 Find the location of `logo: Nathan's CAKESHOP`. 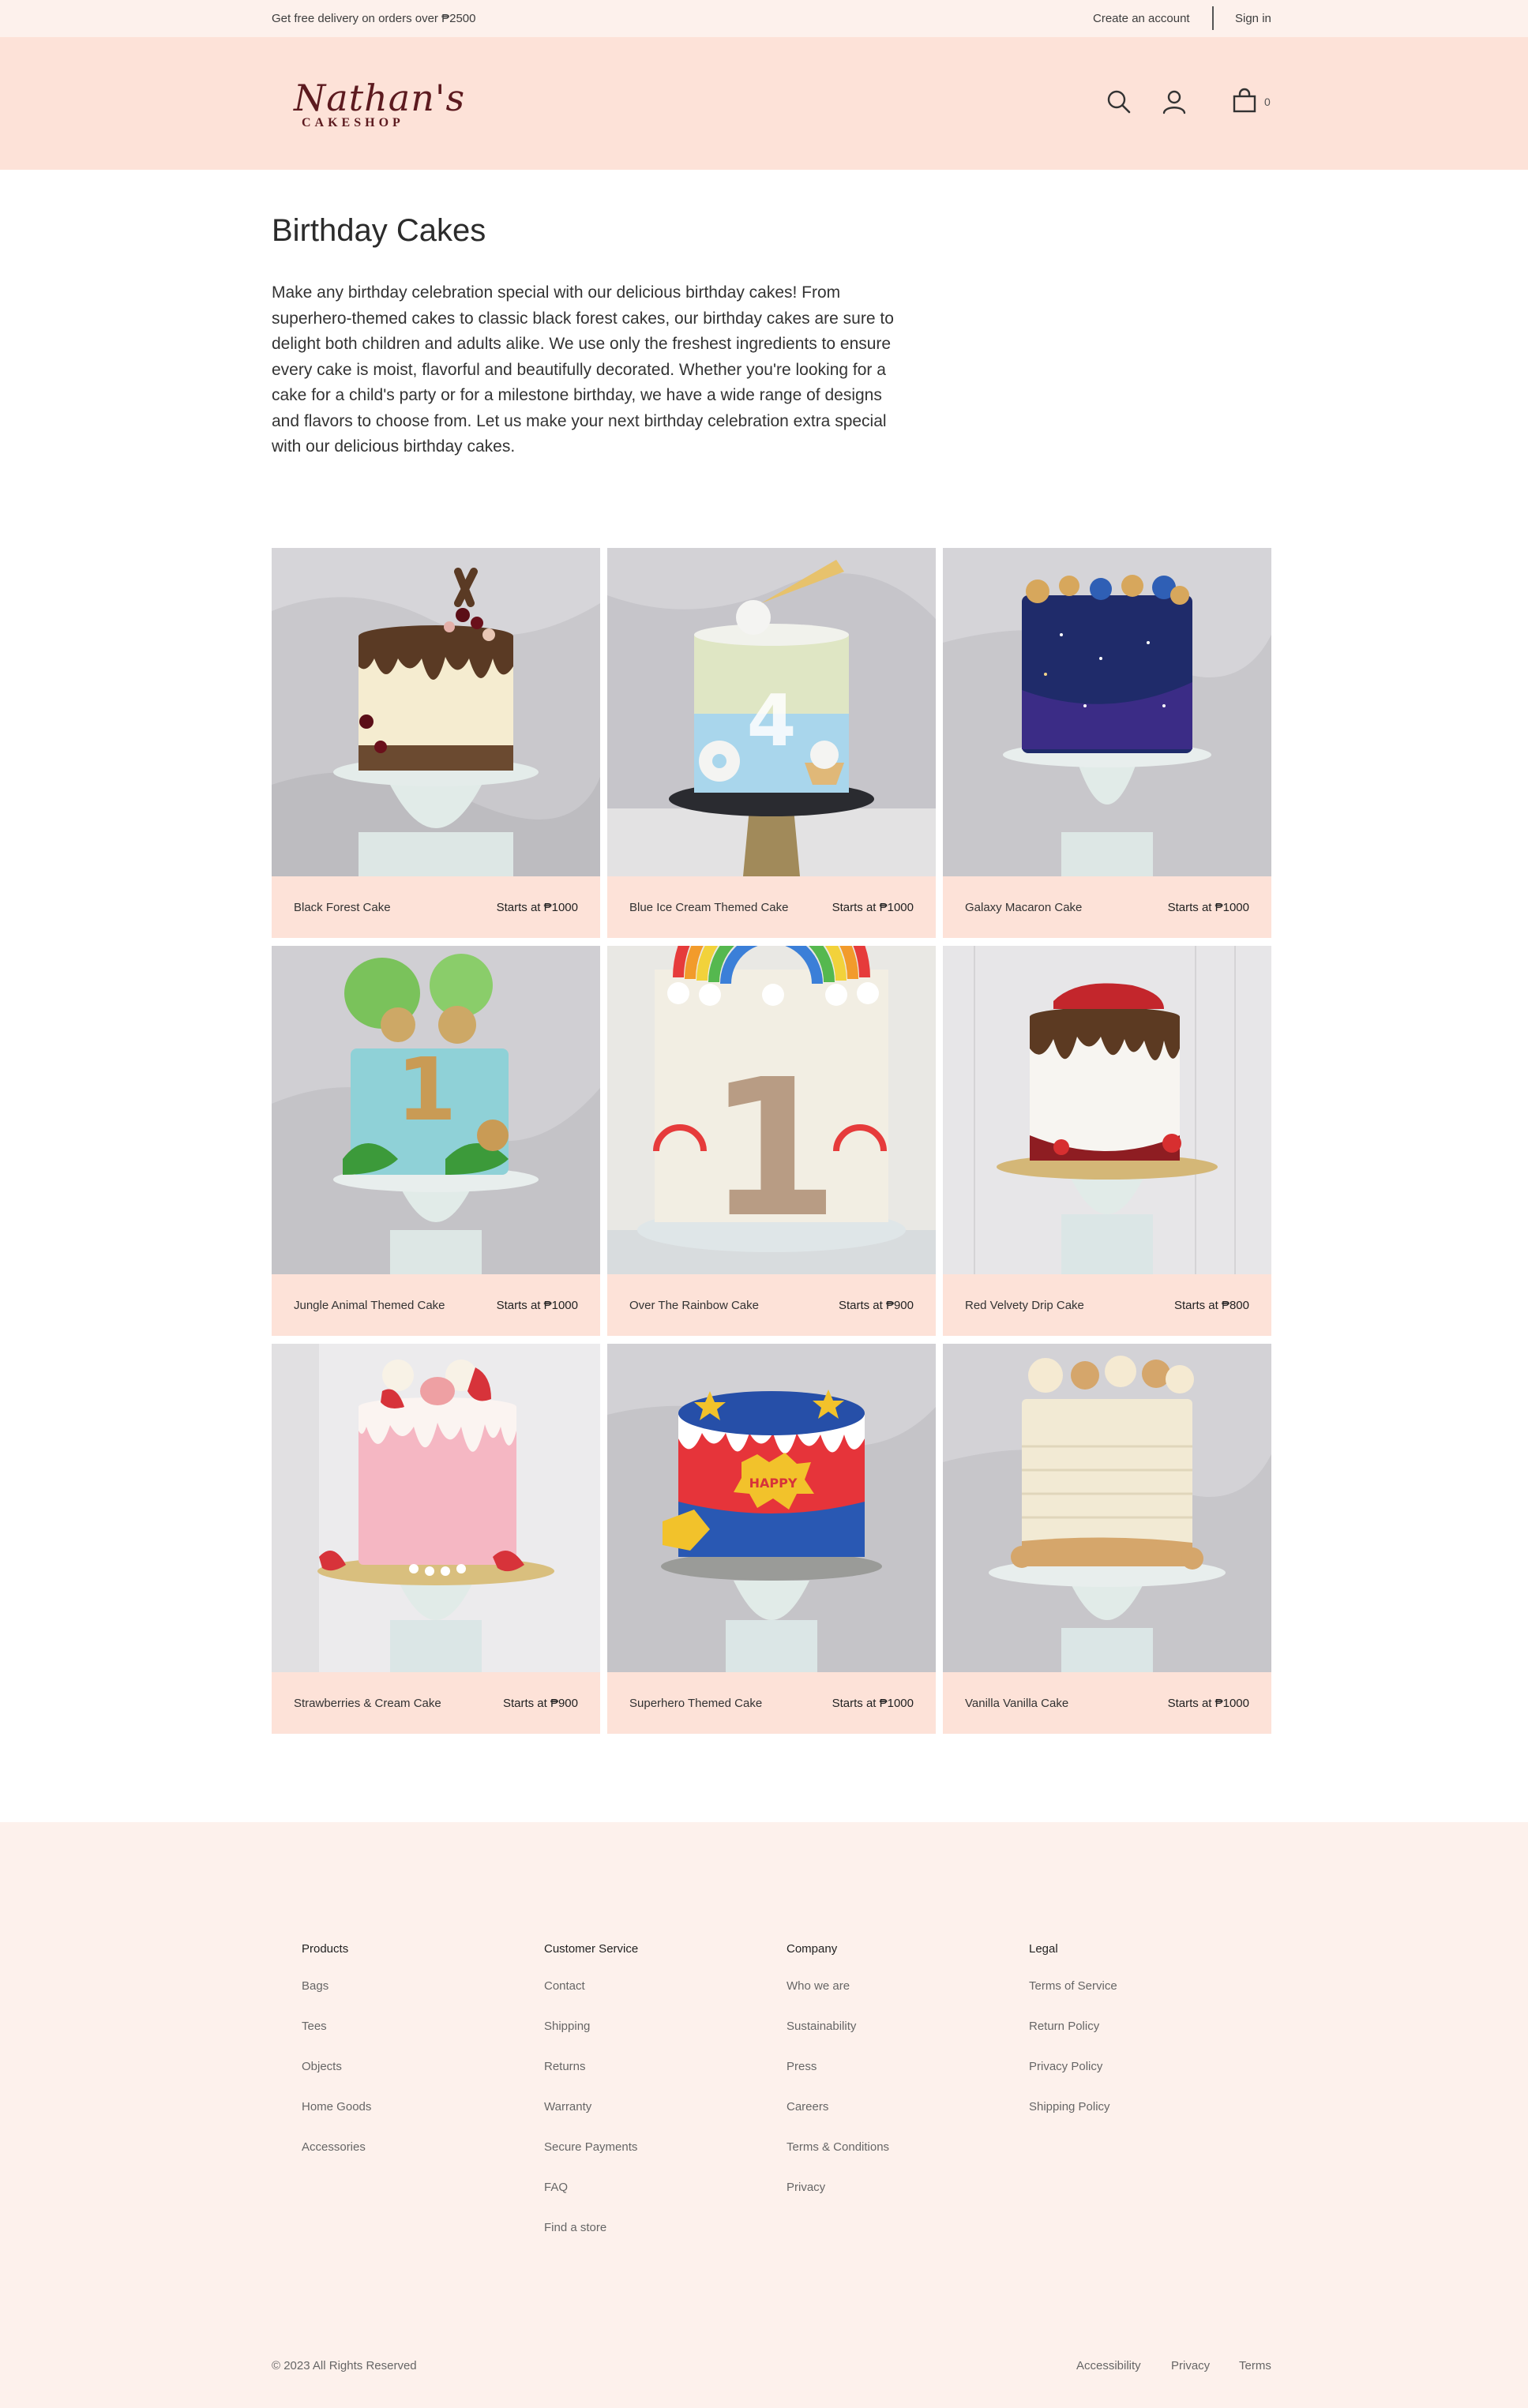

logo: Nathan's CAKESHOP is located at coordinates (380, 109).